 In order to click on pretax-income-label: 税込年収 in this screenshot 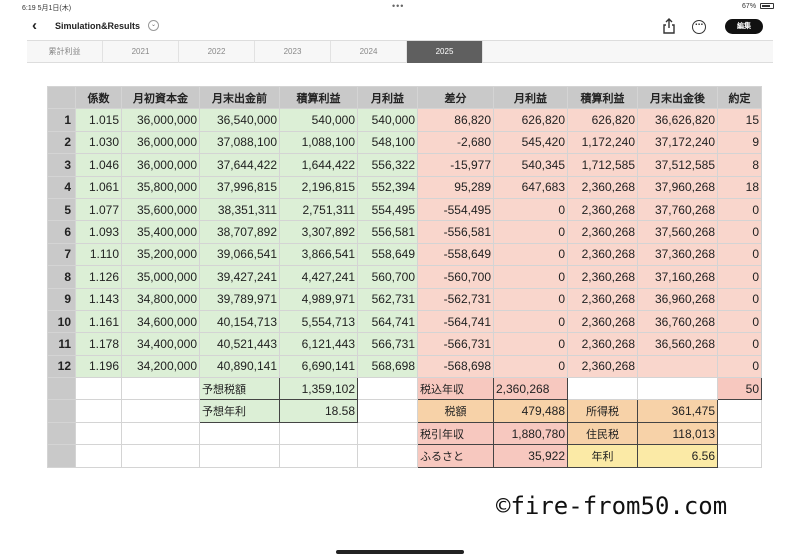, I will do `click(455, 389)`.